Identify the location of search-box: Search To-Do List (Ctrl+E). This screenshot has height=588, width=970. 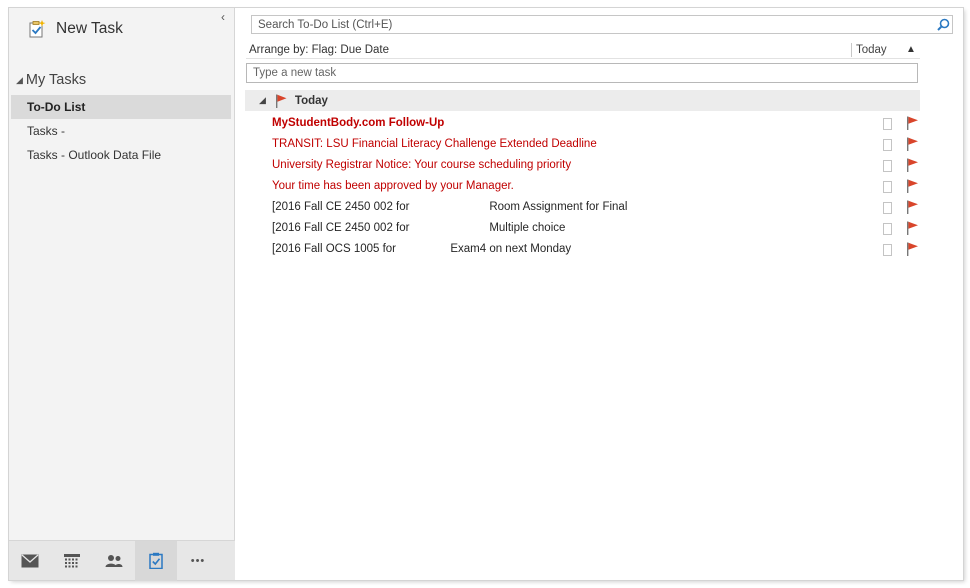
(602, 24).